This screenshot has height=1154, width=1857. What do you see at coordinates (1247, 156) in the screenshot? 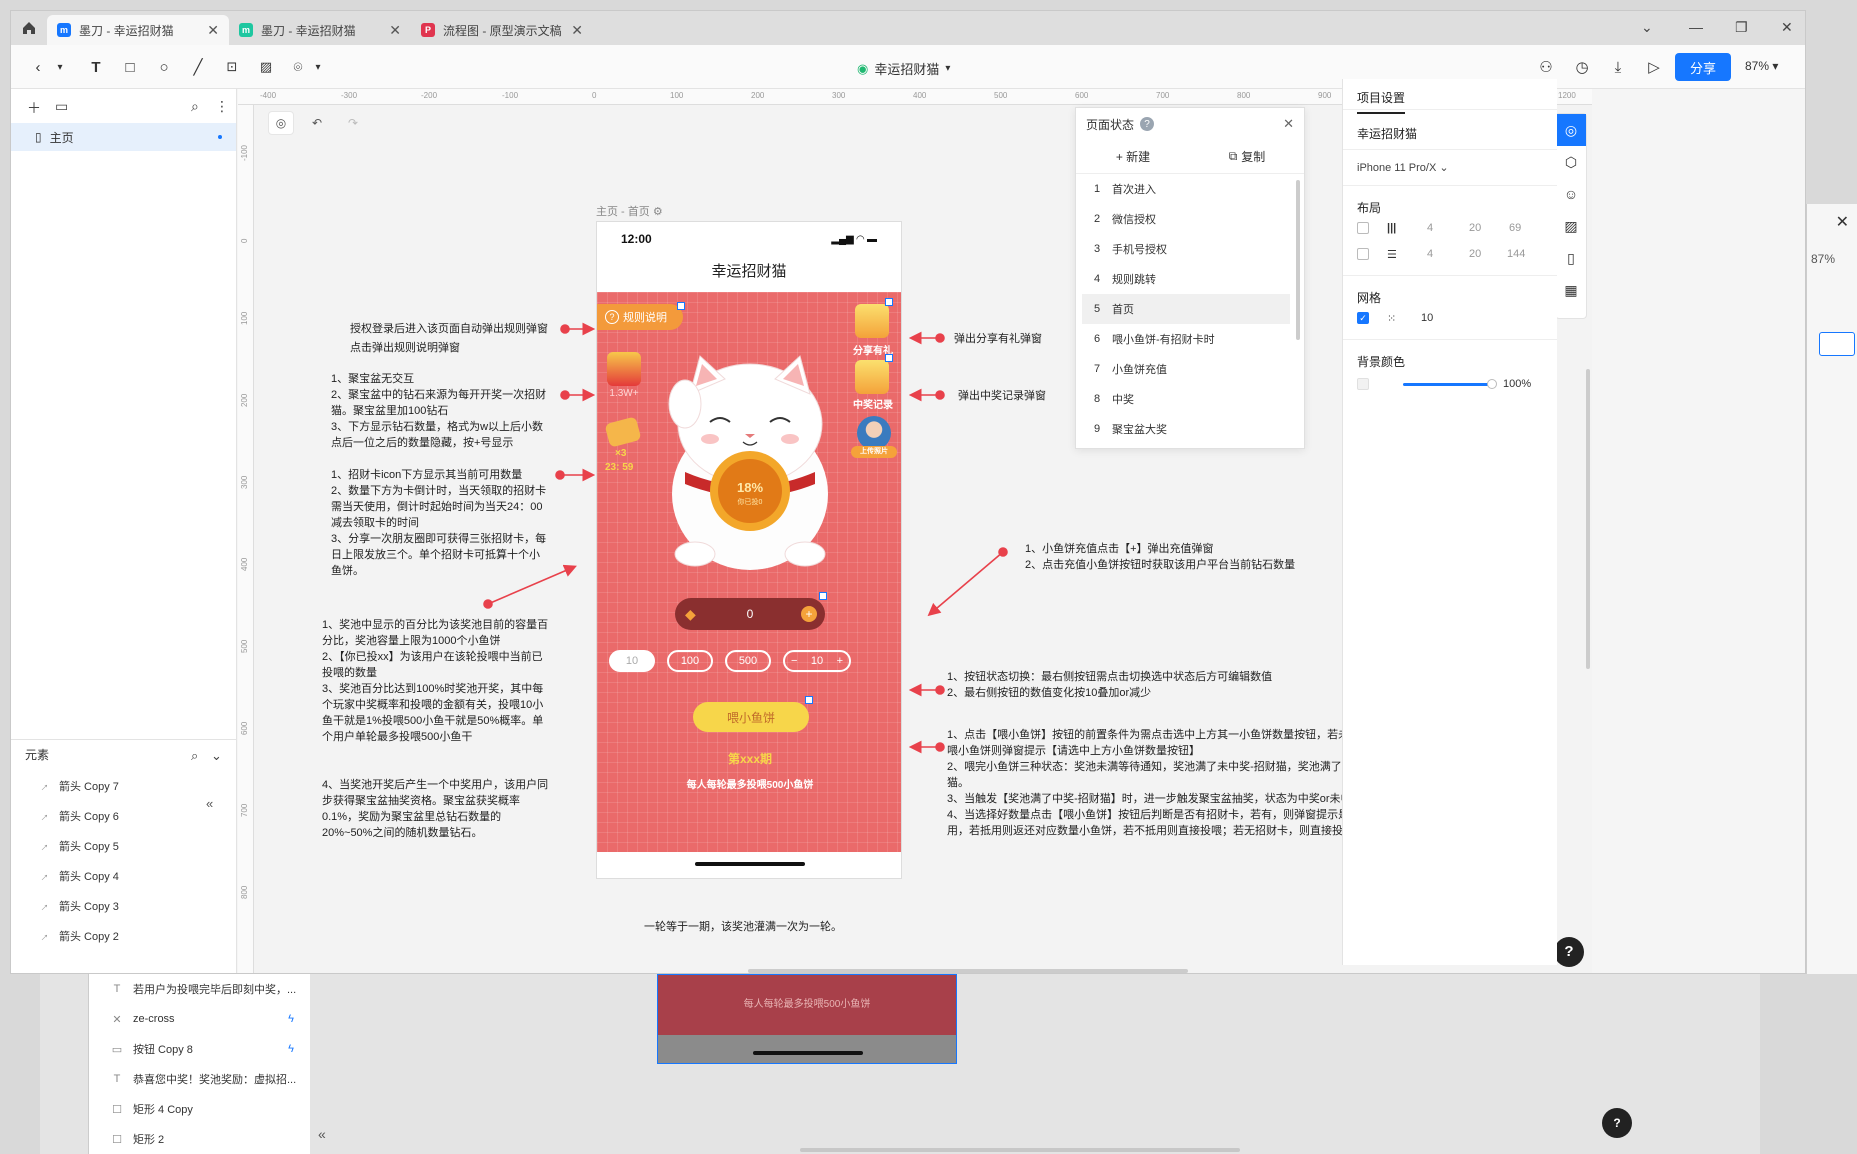
I see `copy-state-button: ⧉ 复制` at bounding box center [1247, 156].